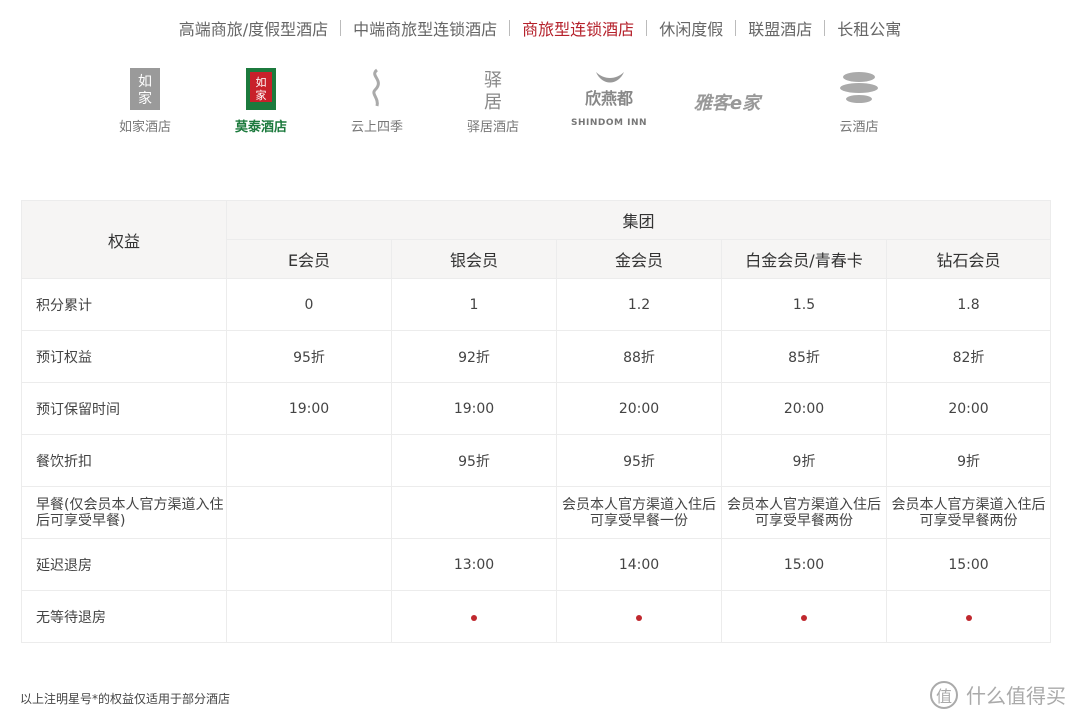 The width and height of the screenshot is (1080, 720). I want to click on tier-header-e: E会员, so click(309, 259).